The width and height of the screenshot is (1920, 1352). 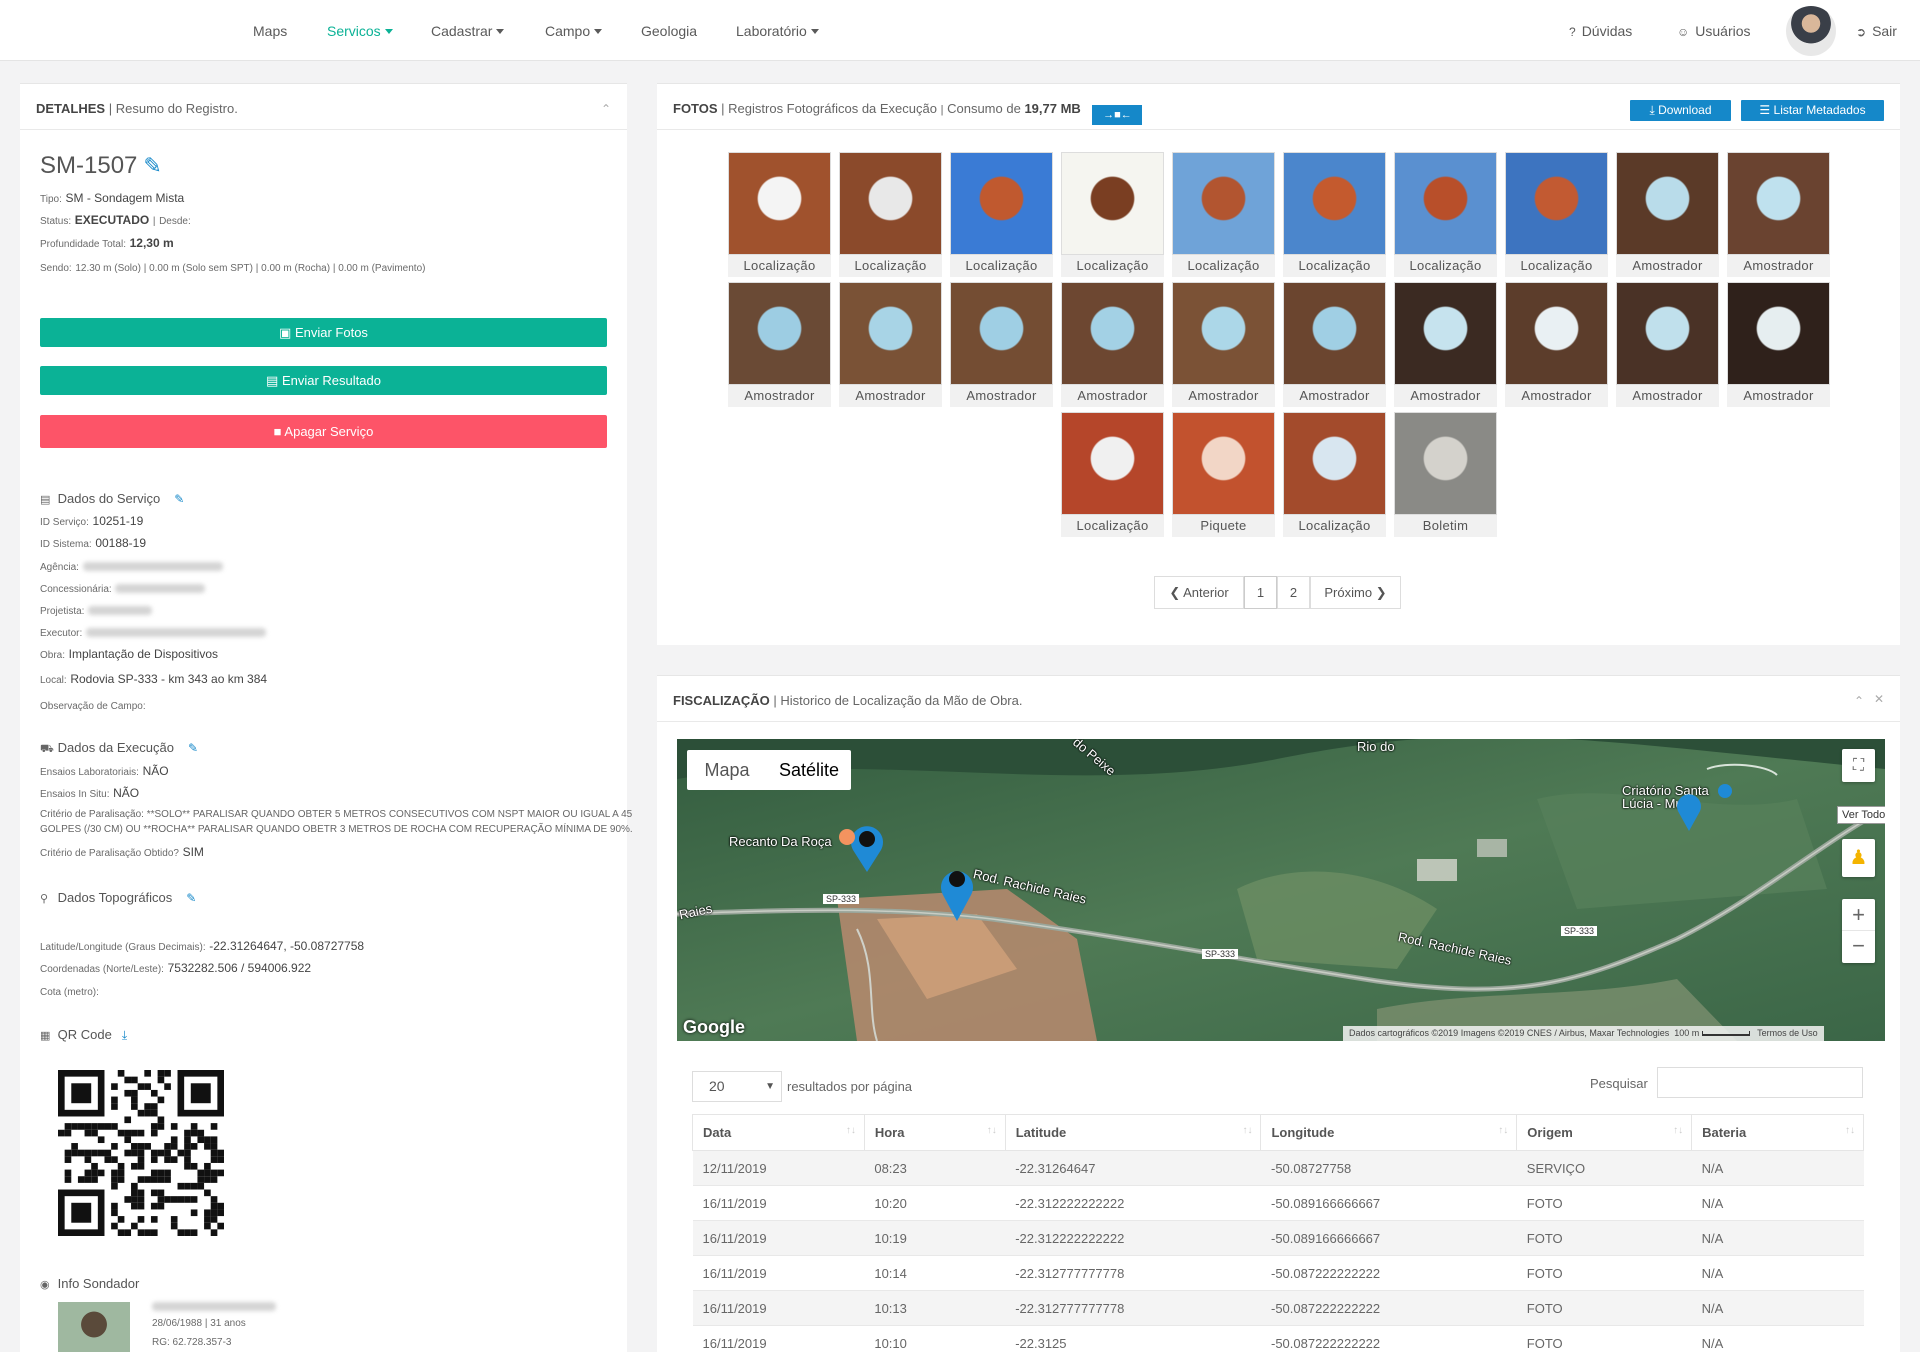 What do you see at coordinates (323, 380) in the screenshot?
I see `enviar-resultado-button: ▤ Enviar Resultado` at bounding box center [323, 380].